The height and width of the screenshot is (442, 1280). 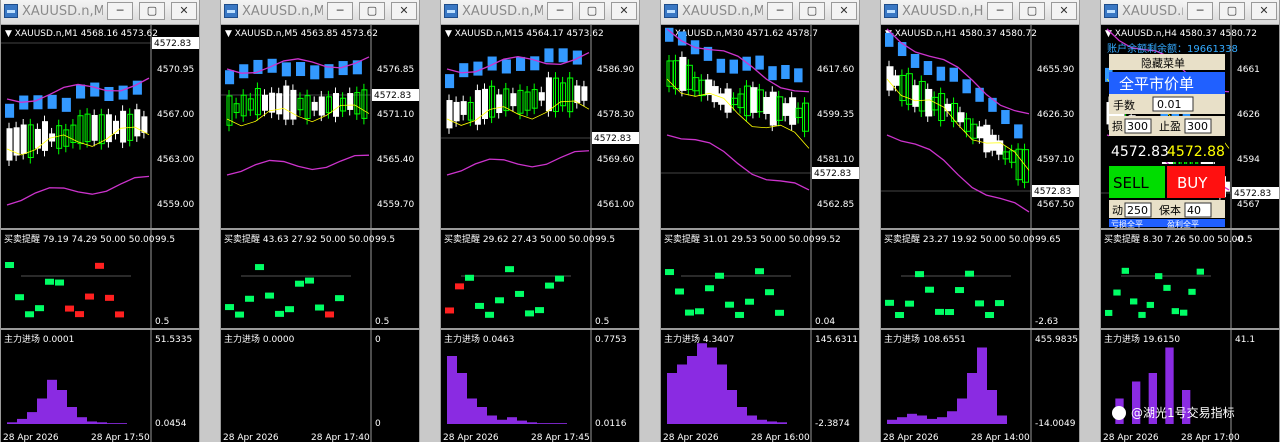 I want to click on window-titlebar: XAUUSD.n,M1 ─ ▢ ✕, so click(x=100, y=12).